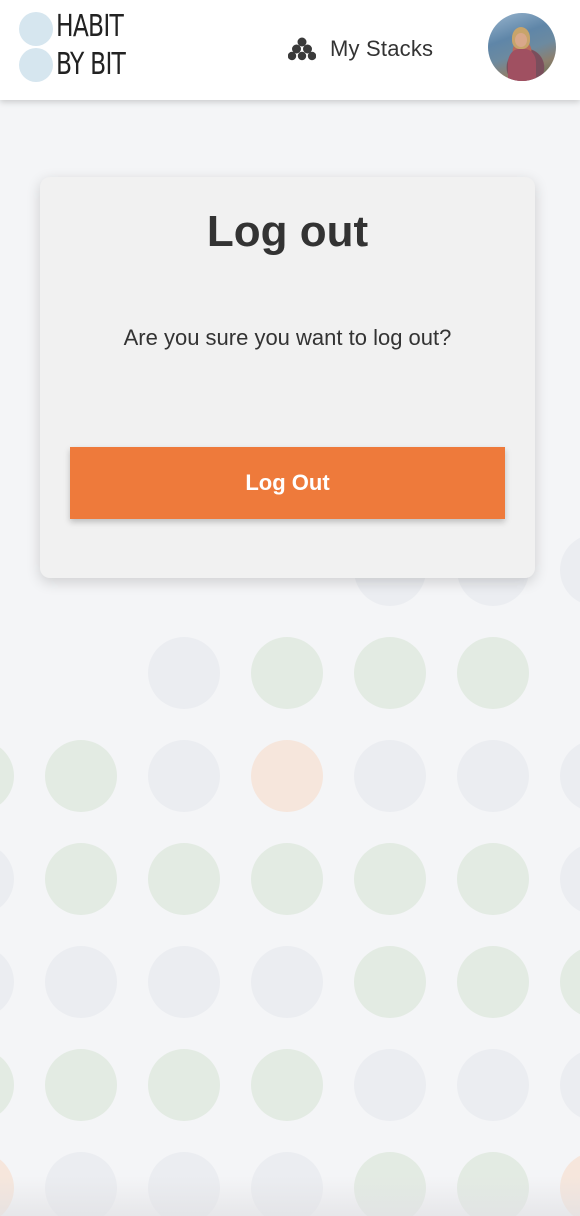 The image size is (580, 1216). I want to click on user-avatar, so click(522, 47).